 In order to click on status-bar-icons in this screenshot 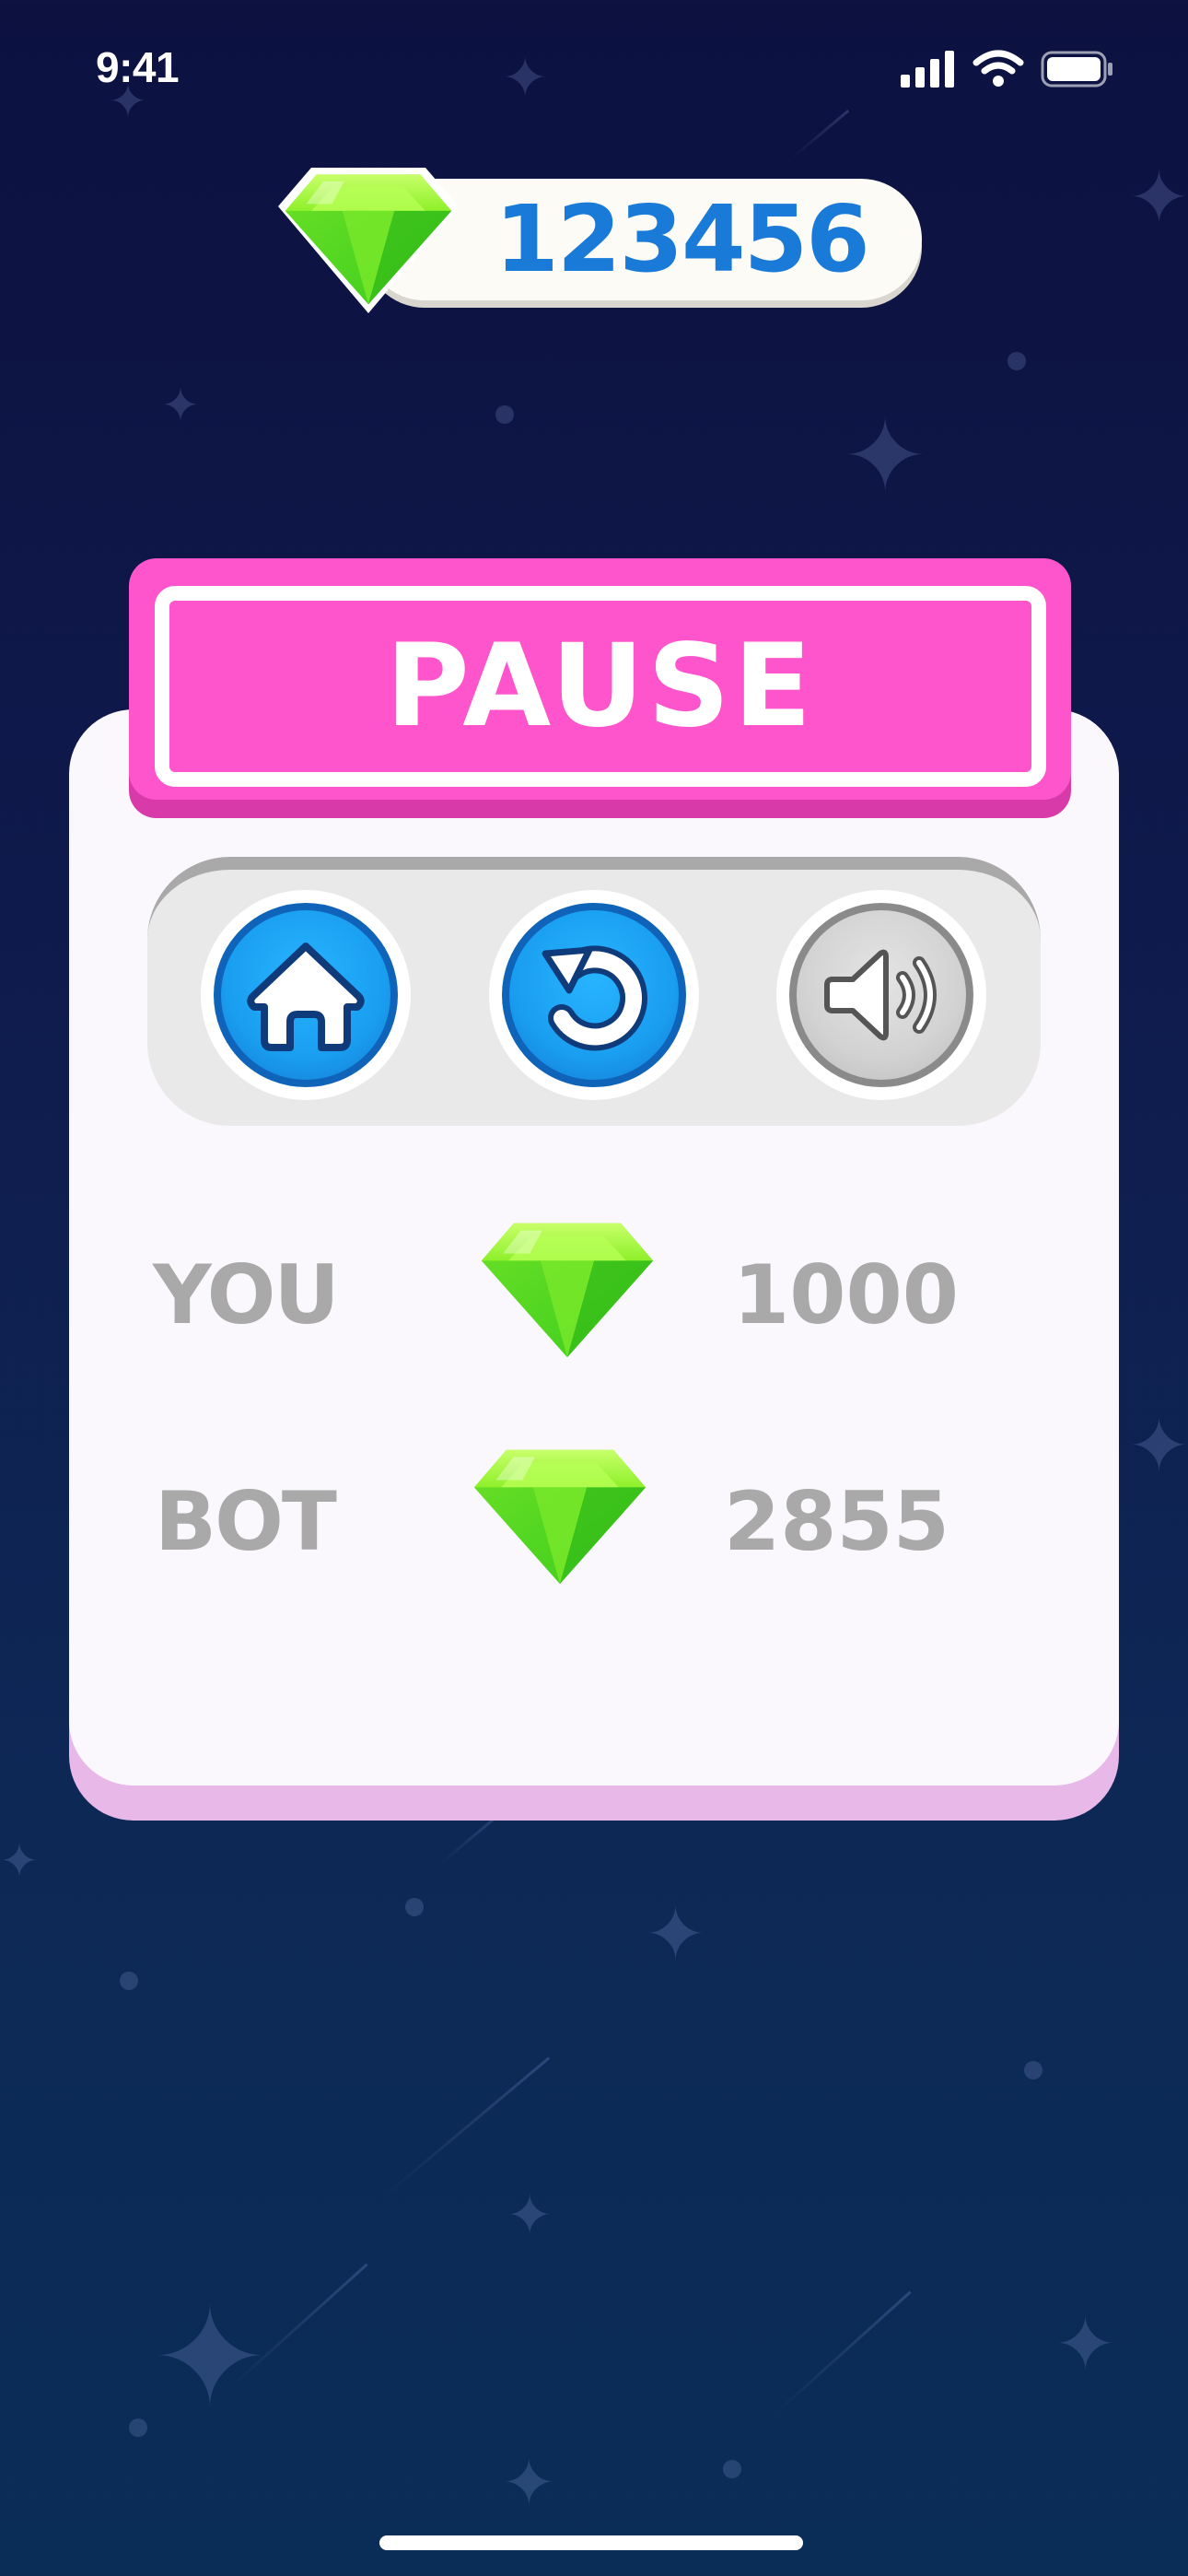, I will do `click(1007, 71)`.